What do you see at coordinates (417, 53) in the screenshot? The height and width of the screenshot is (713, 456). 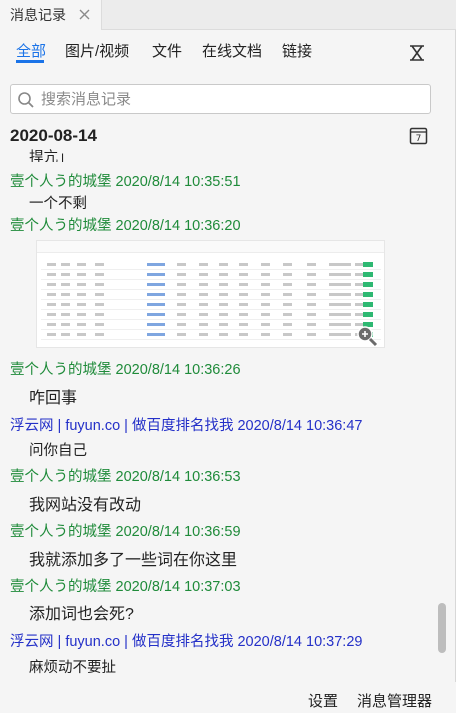 I see `hourglass-icon` at bounding box center [417, 53].